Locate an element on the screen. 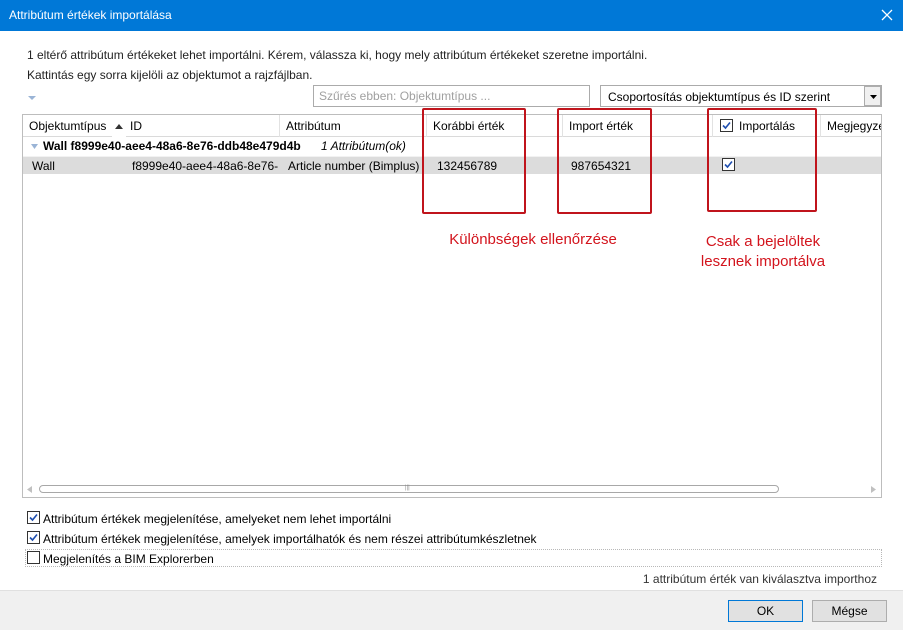 Image resolution: width=903 pixels, height=630 pixels. column-import-label: Importálás is located at coordinates (767, 126).